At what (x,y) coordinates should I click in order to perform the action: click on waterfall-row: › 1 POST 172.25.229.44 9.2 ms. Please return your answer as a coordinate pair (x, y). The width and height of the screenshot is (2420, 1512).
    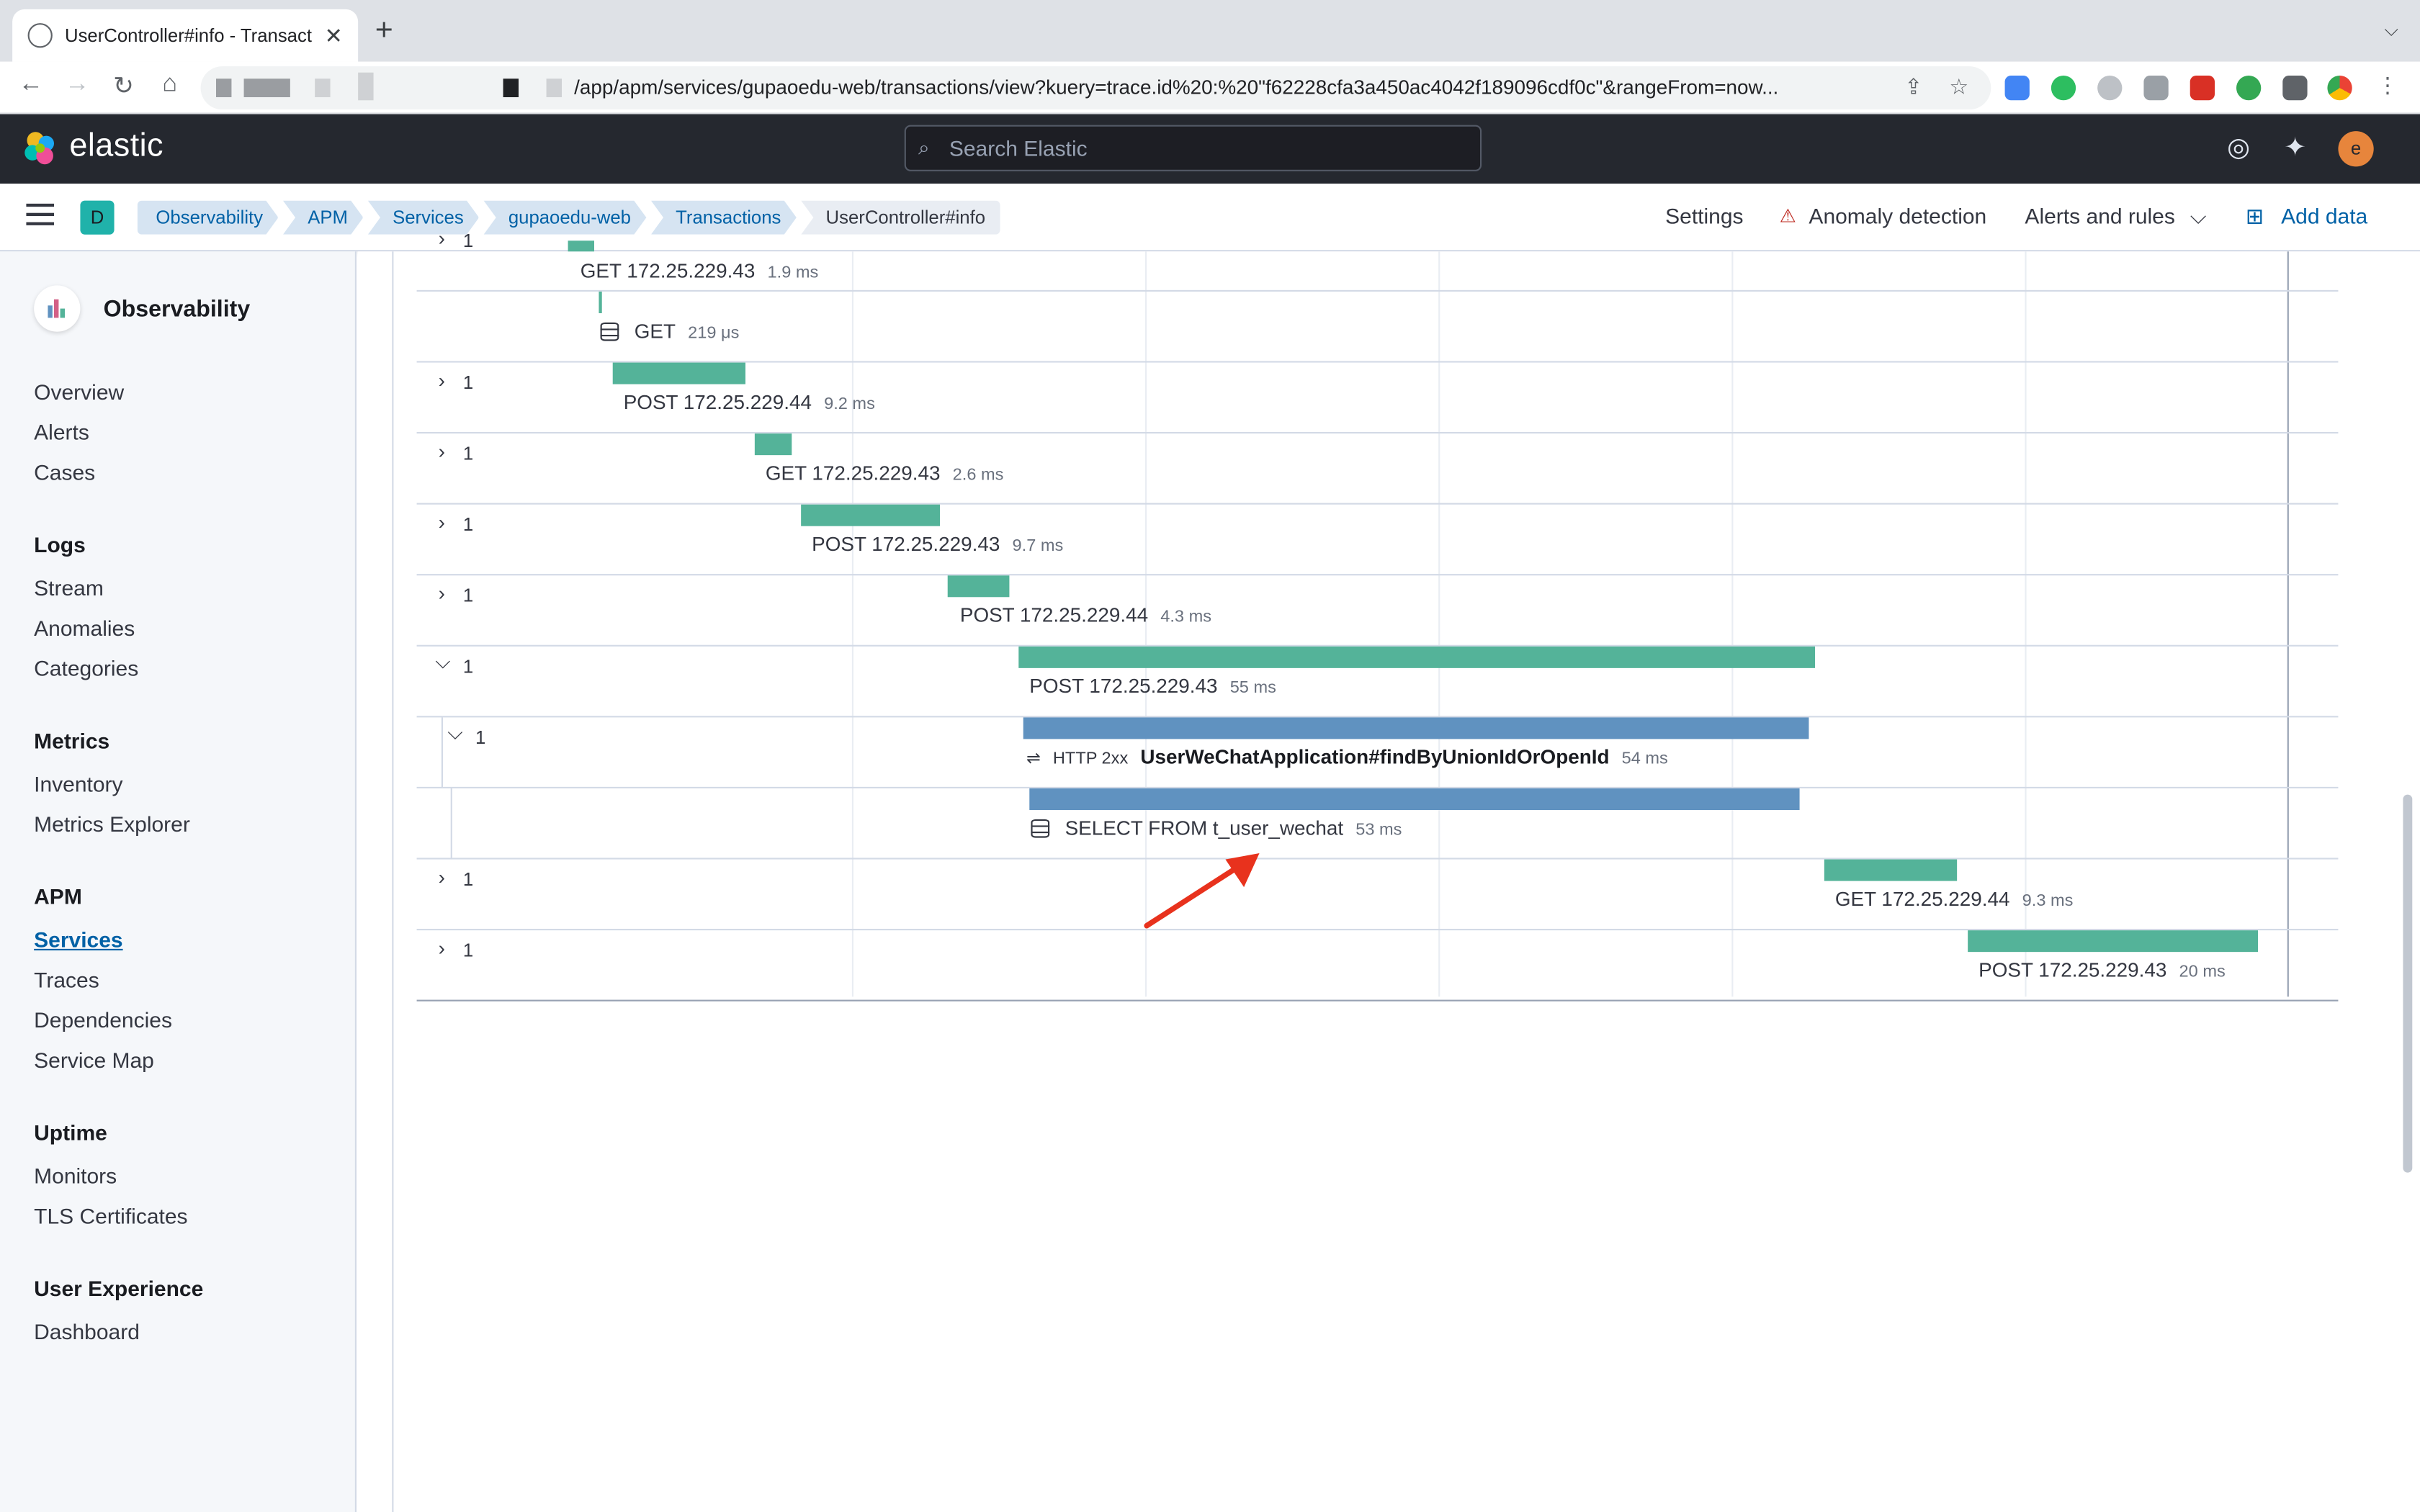
    Looking at the image, I should click on (1377, 398).